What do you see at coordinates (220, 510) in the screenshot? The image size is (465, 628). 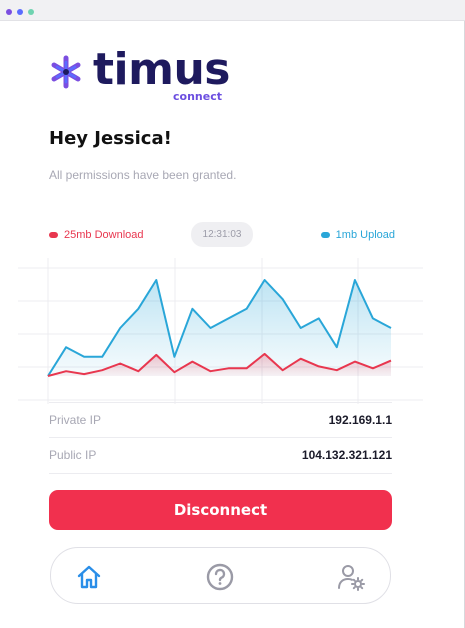 I see `disconnect-button: Disconnect` at bounding box center [220, 510].